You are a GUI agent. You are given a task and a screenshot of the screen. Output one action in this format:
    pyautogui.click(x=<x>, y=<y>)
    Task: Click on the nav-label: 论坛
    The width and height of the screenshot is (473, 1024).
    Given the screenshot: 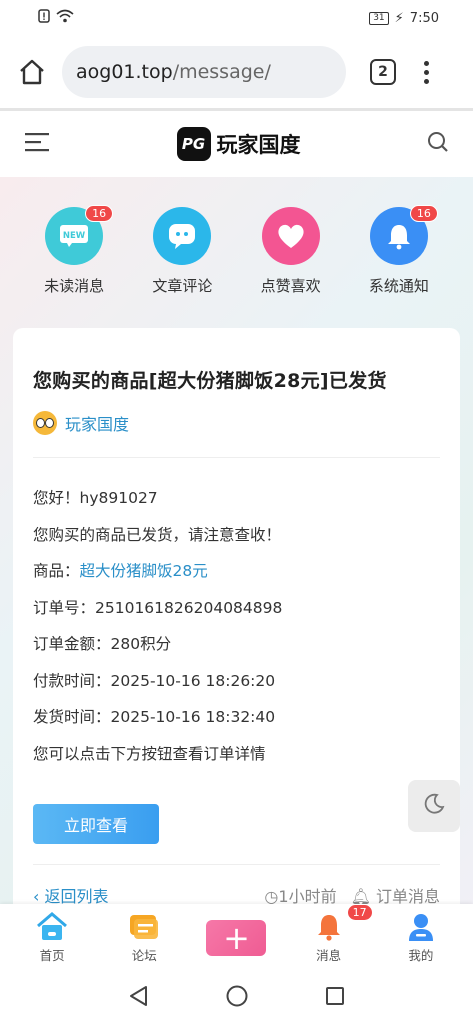 What is the action you would take?
    pyautogui.click(x=144, y=955)
    